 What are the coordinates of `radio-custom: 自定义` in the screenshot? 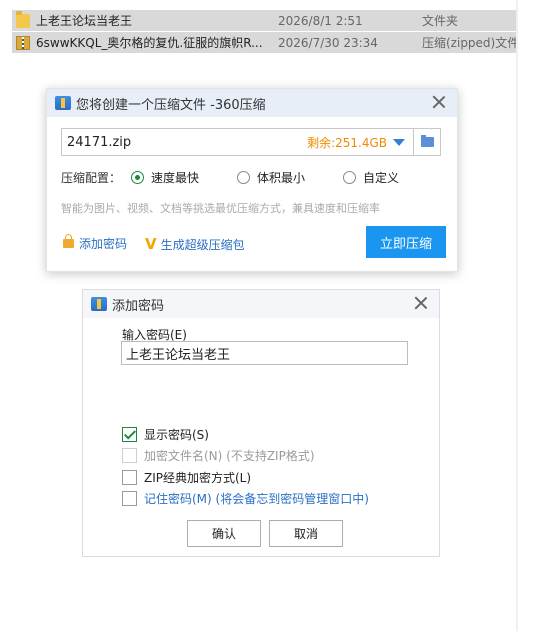 It's located at (371, 177).